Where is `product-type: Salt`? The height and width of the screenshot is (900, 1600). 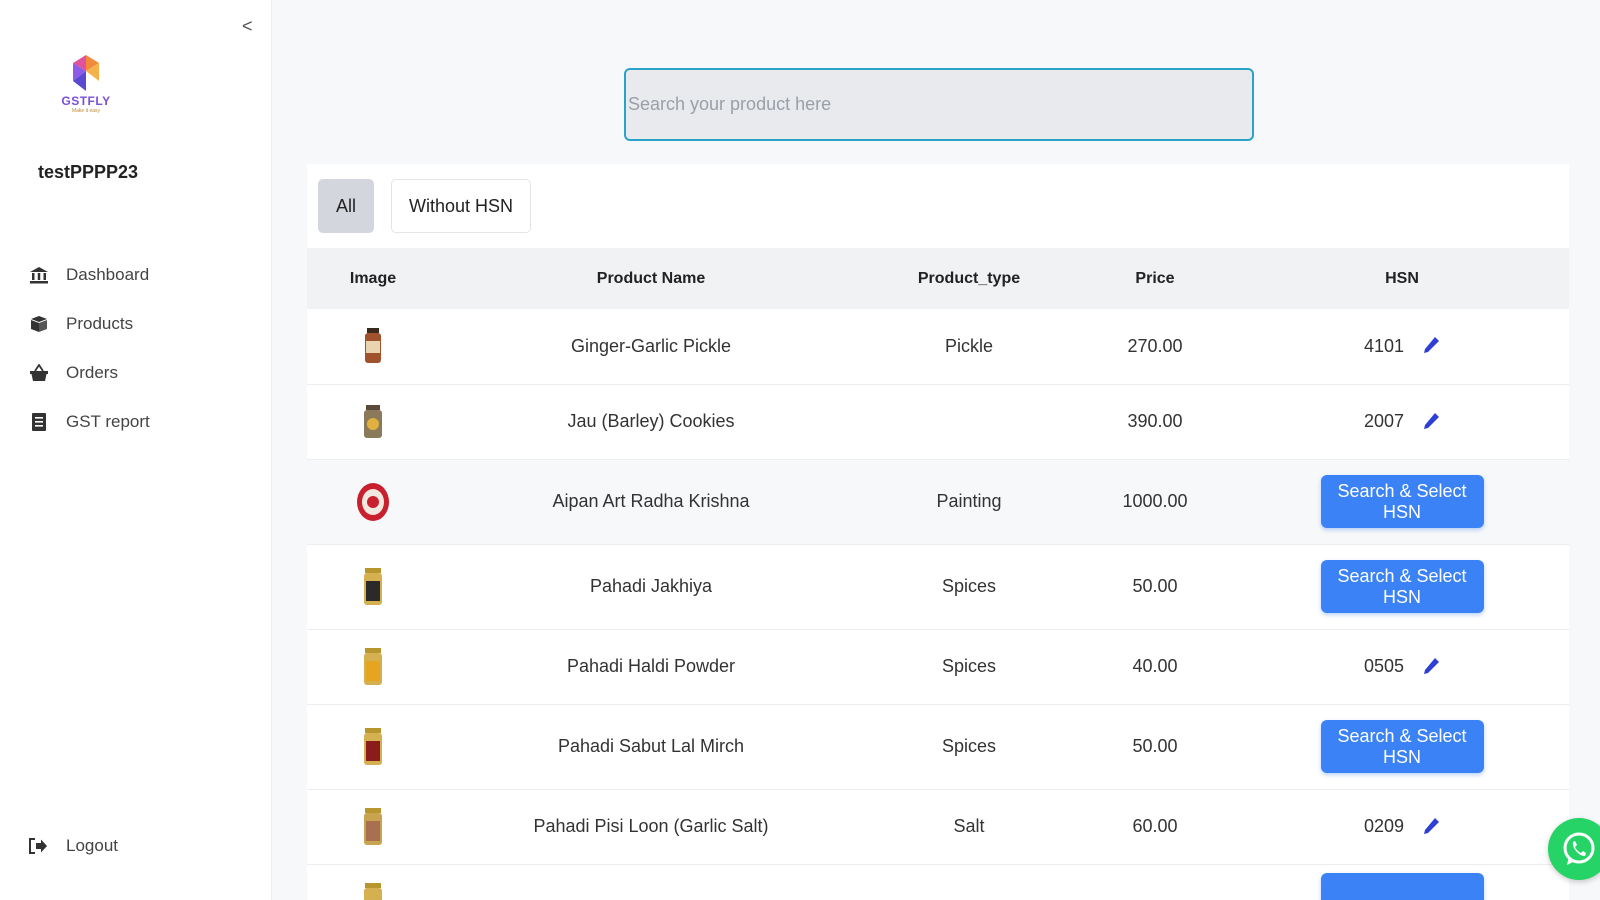
product-type: Salt is located at coordinates (969, 826).